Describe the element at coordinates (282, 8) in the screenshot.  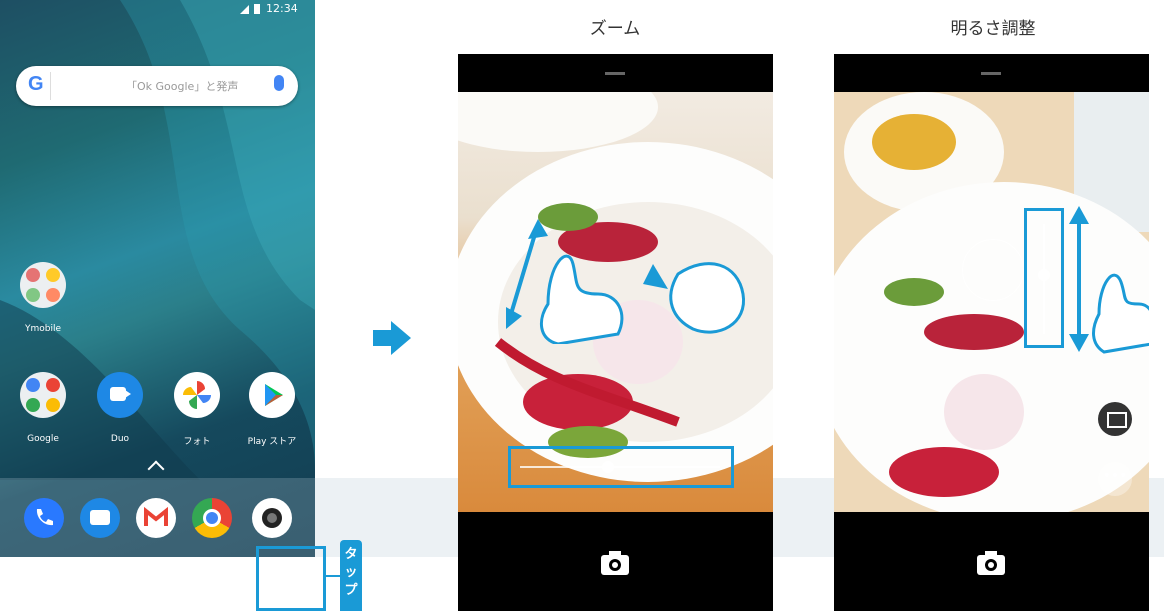
I see `status-time: 12:34` at that location.